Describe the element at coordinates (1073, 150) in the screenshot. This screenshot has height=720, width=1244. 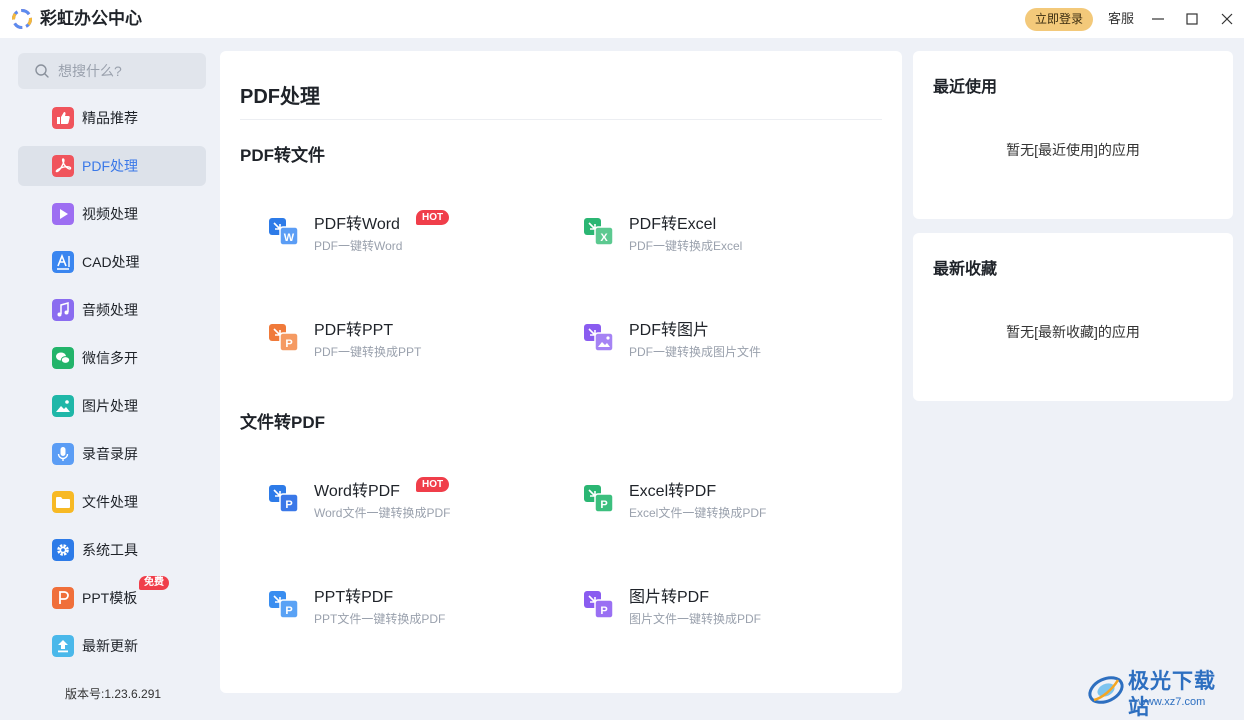
I see `recent-empty-text: 暂无[最近使用]的应用` at that location.